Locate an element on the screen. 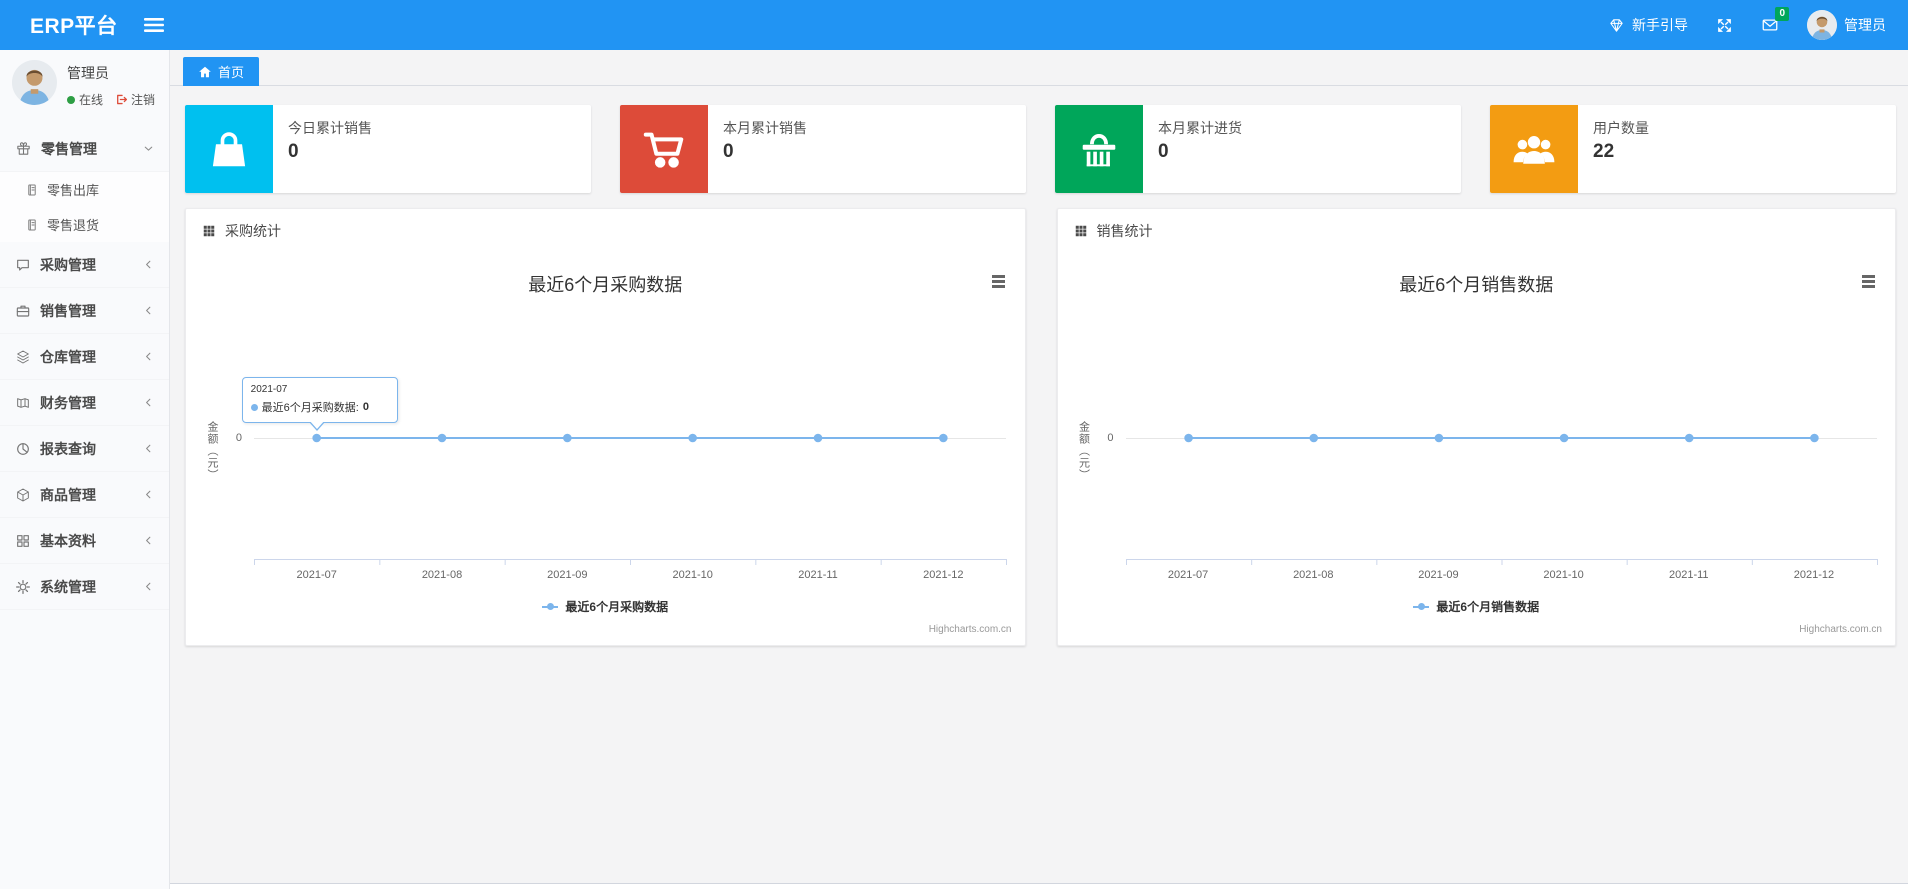 This screenshot has height=889, width=1908. stat-card-body: 本月累计销售 0 is located at coordinates (757, 149).